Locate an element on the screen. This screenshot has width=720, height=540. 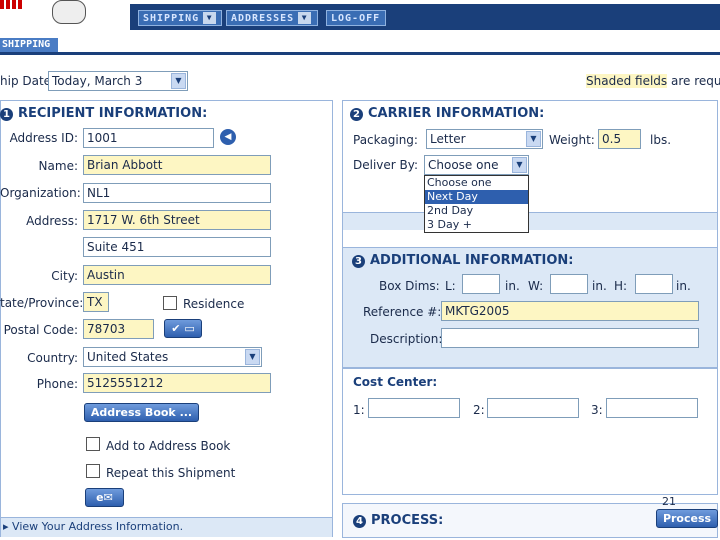
arrow-right-icon: ▸ is located at coordinates (6, 526).